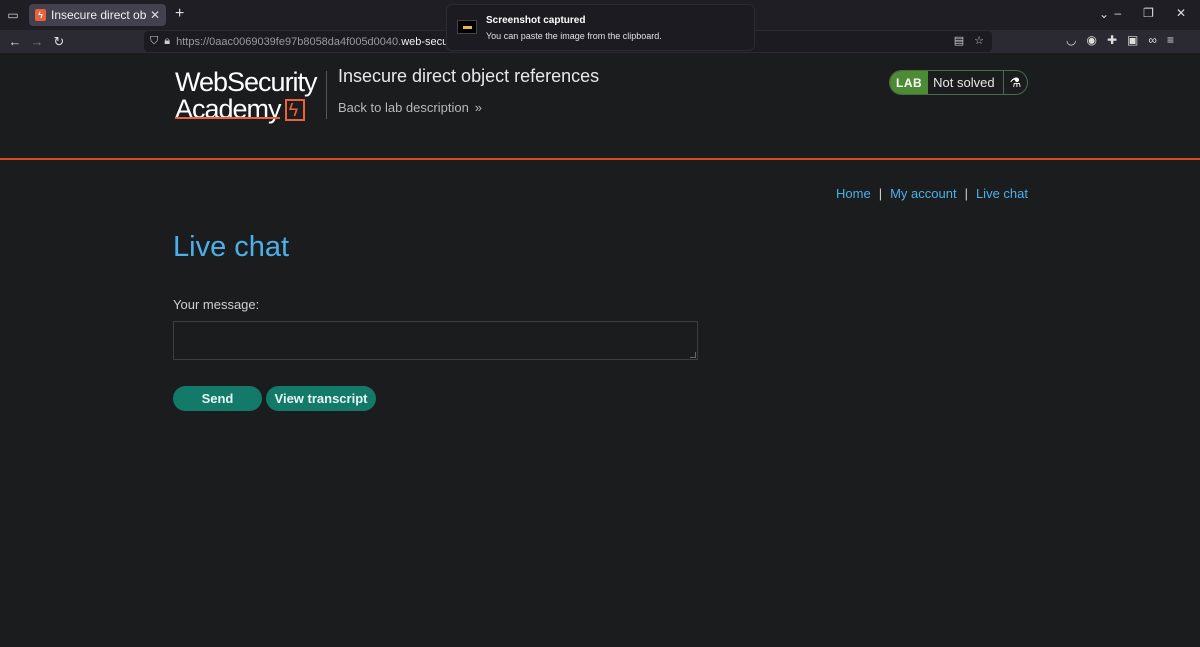 The image size is (1200, 647). What do you see at coordinates (217, 398) in the screenshot?
I see `send-button: Send` at bounding box center [217, 398].